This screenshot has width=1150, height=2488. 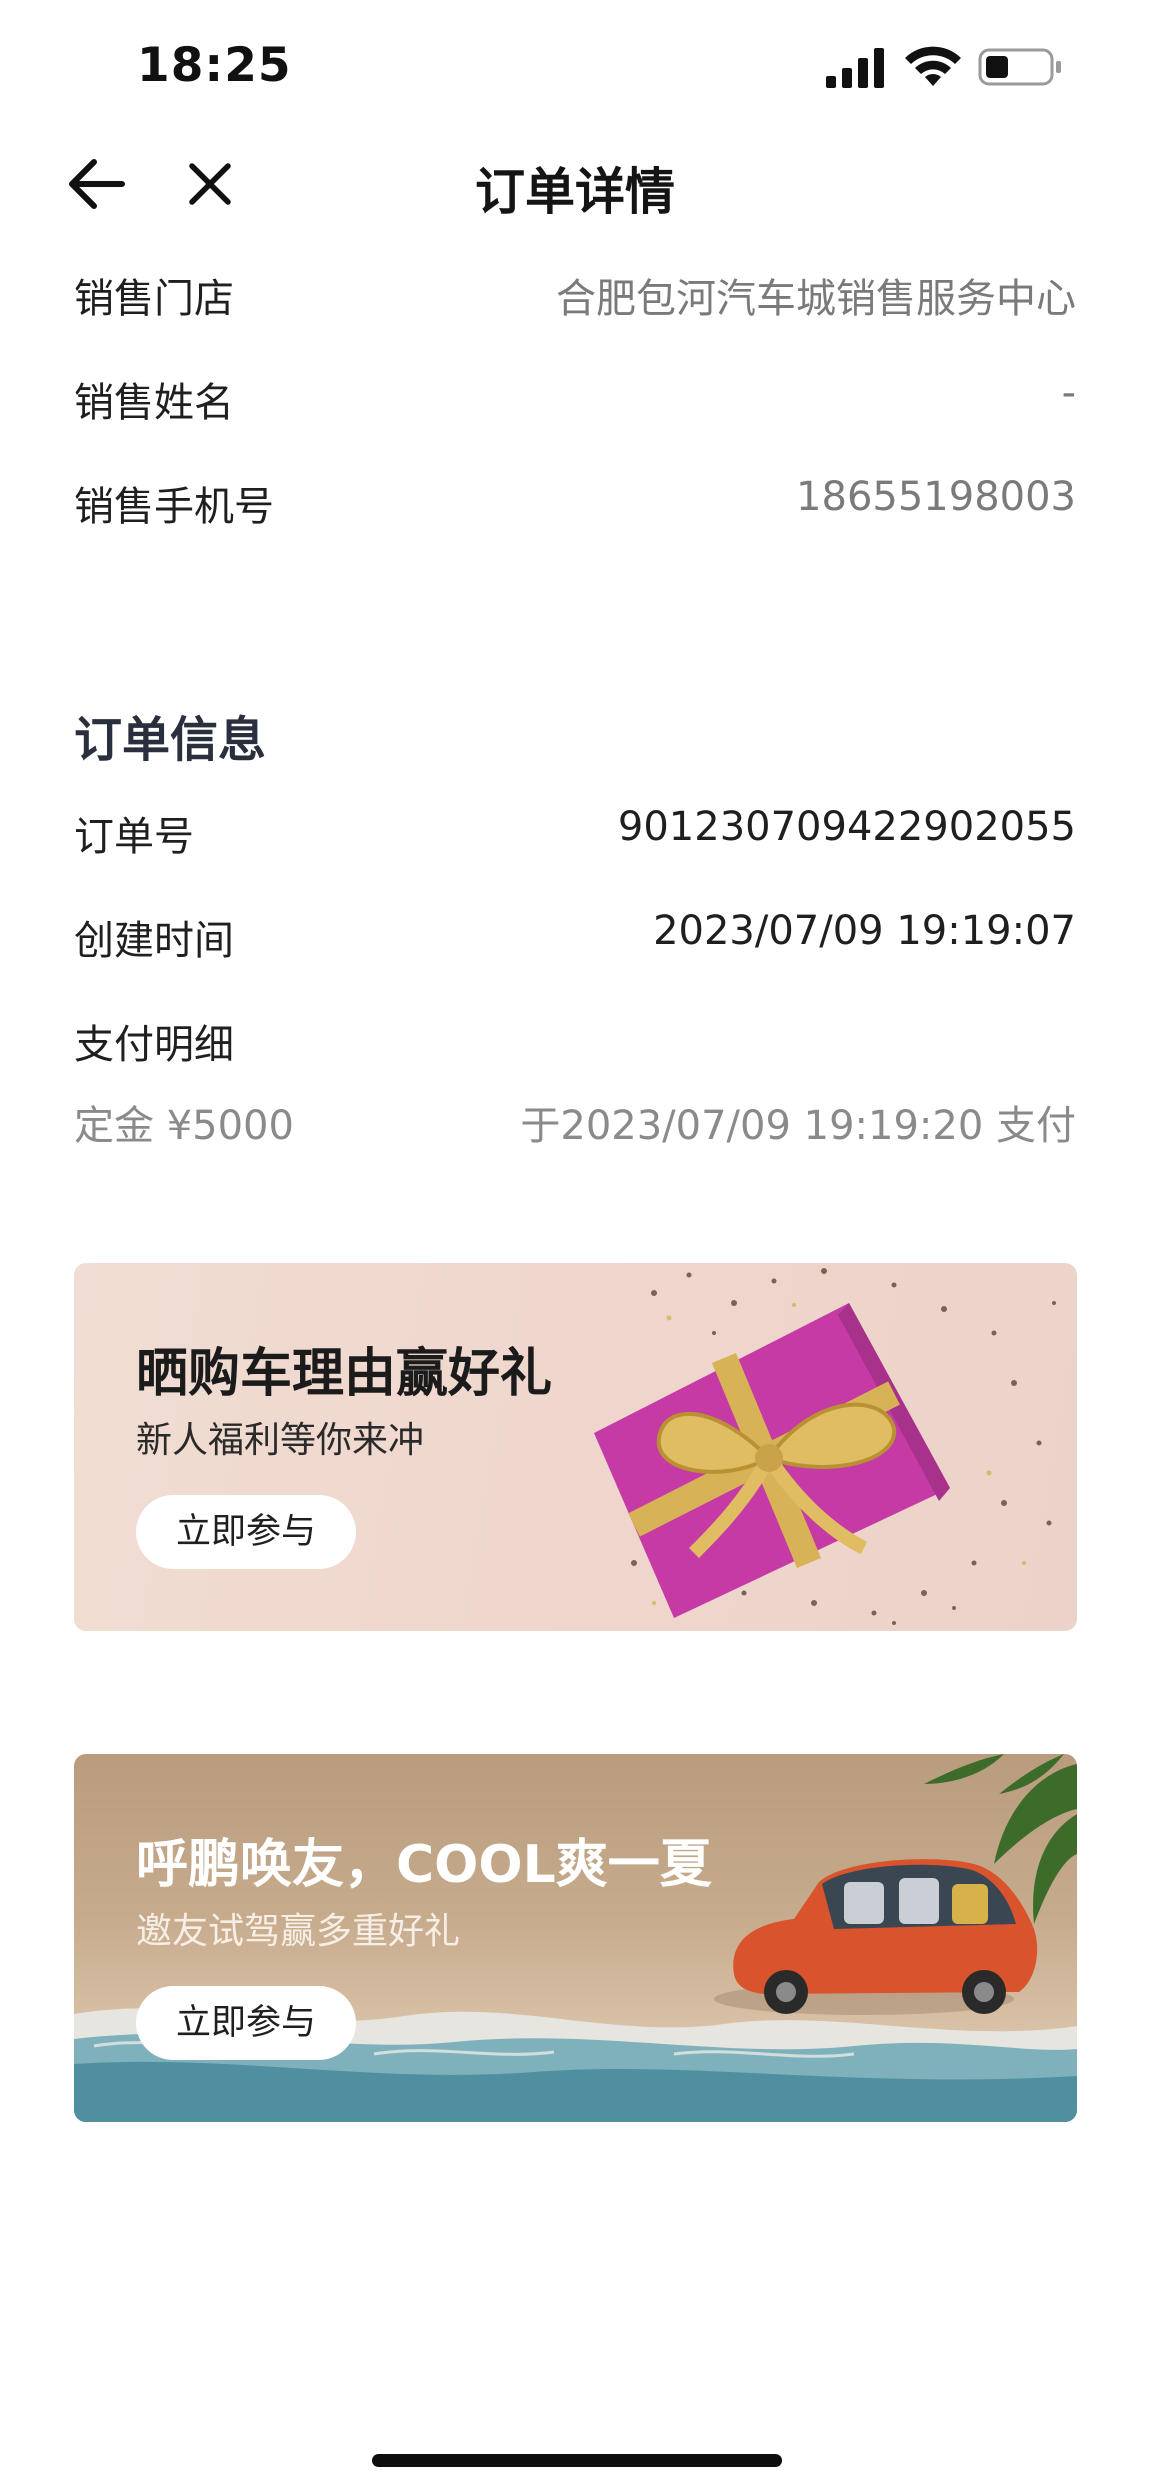 What do you see at coordinates (575, 192) in the screenshot?
I see `page-title: 订单详情` at bounding box center [575, 192].